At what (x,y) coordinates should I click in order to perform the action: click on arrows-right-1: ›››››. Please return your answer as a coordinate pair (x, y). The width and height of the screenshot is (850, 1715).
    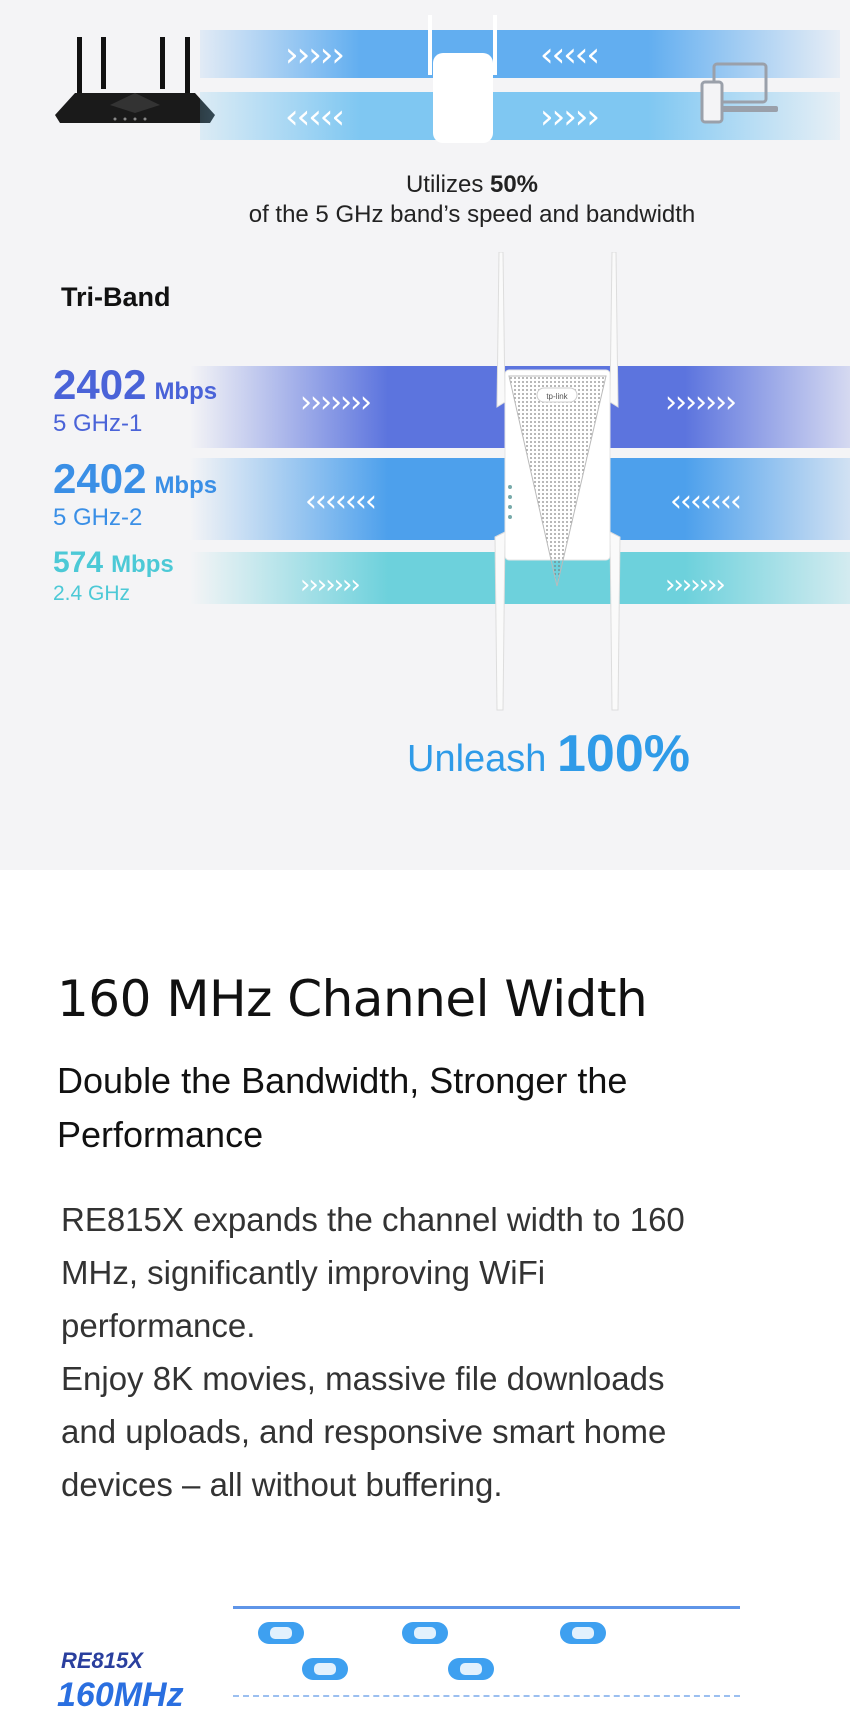
    Looking at the image, I should click on (315, 55).